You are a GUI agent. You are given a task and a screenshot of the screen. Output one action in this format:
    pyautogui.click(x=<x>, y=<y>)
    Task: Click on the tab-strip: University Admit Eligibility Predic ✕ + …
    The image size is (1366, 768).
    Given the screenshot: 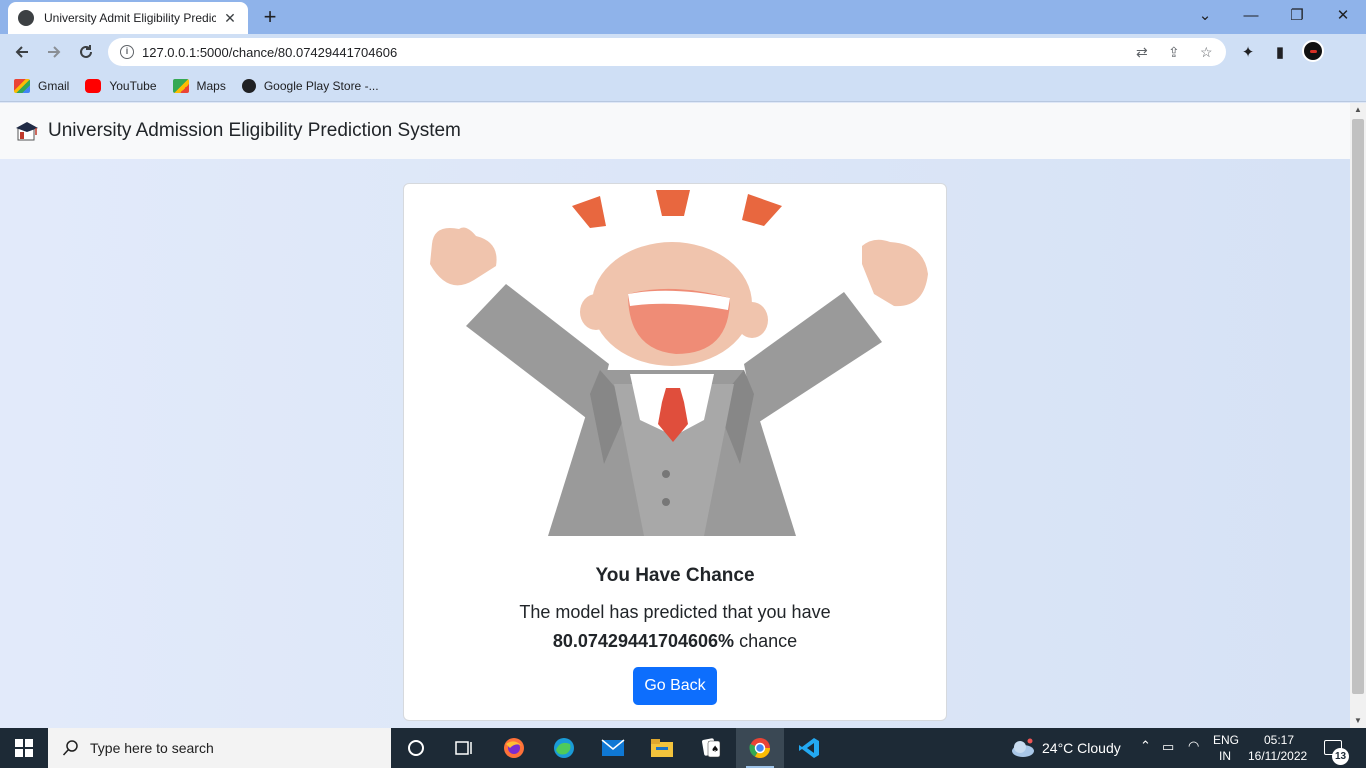 What is the action you would take?
    pyautogui.click(x=683, y=17)
    